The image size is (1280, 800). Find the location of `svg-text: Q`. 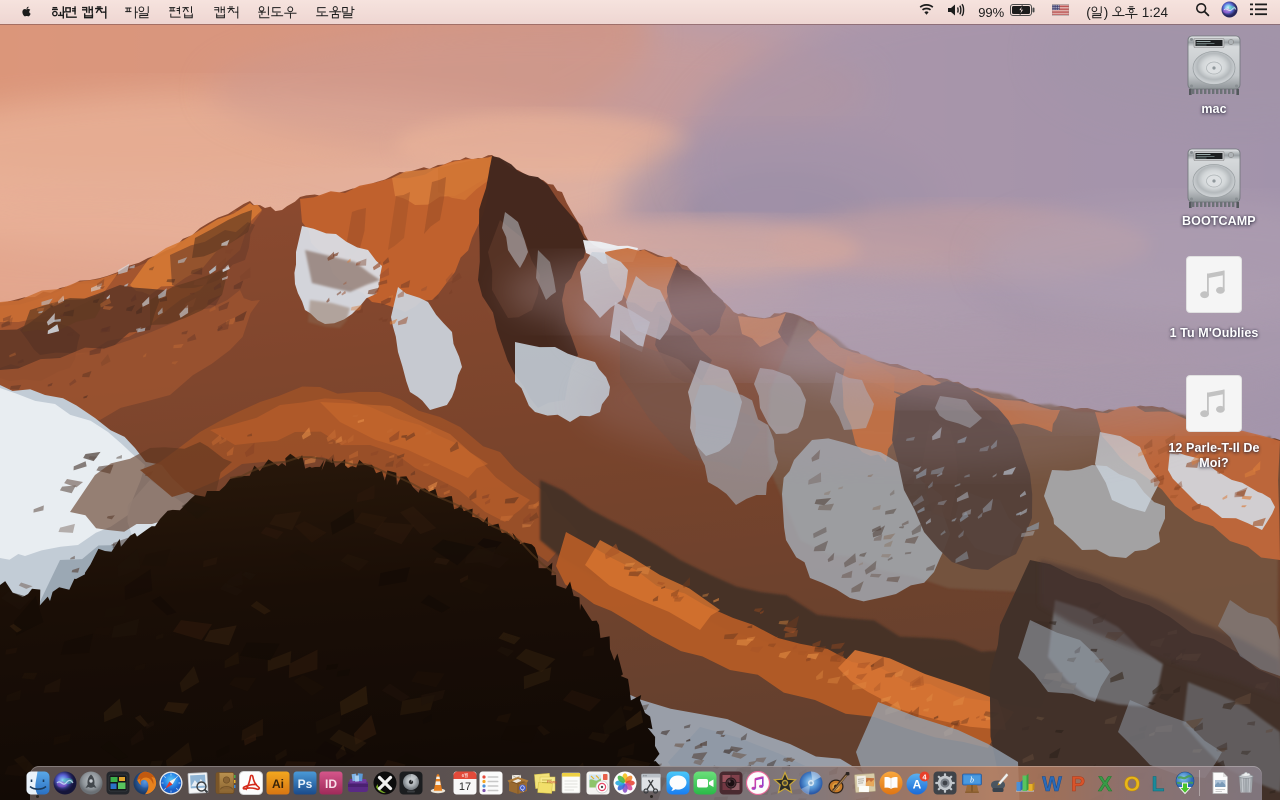

svg-text: Q is located at coordinates (522, 789).